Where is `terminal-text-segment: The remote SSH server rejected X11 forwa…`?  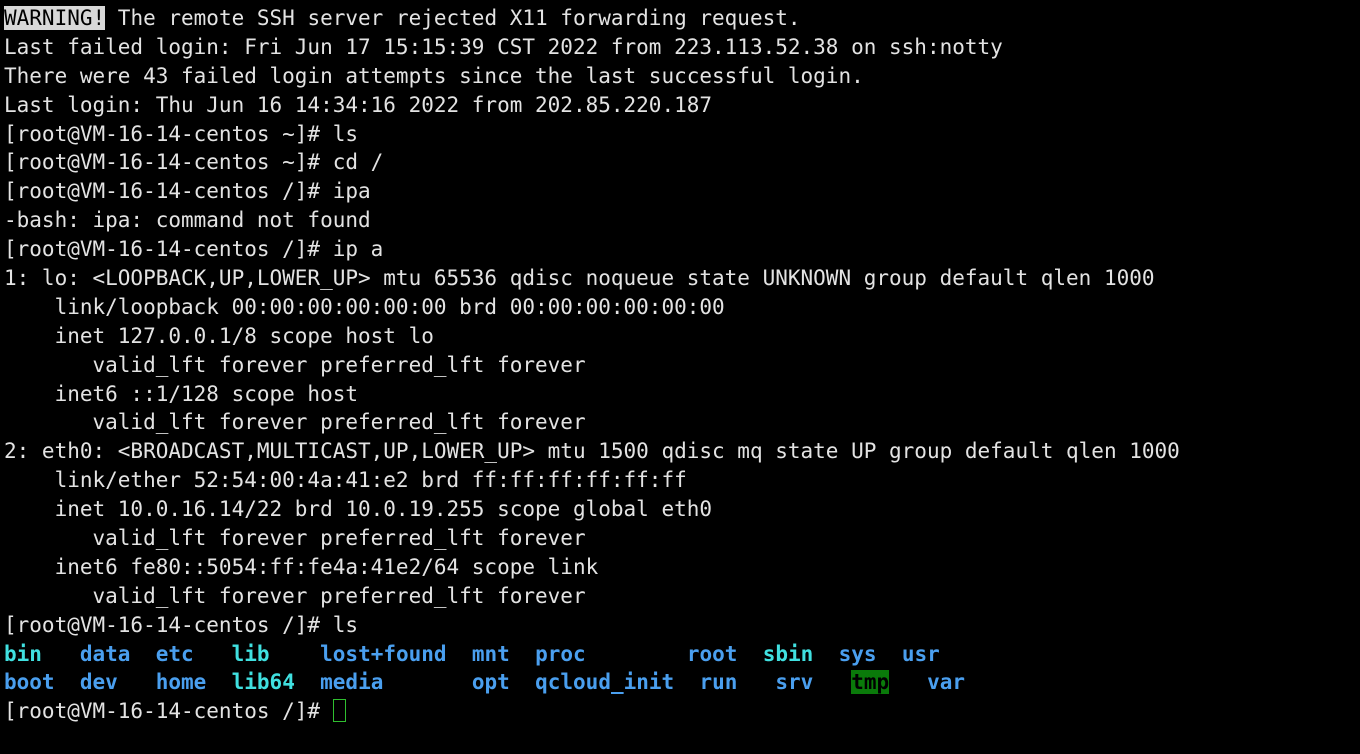 terminal-text-segment: The remote SSH server rejected X11 forwa… is located at coordinates (453, 18).